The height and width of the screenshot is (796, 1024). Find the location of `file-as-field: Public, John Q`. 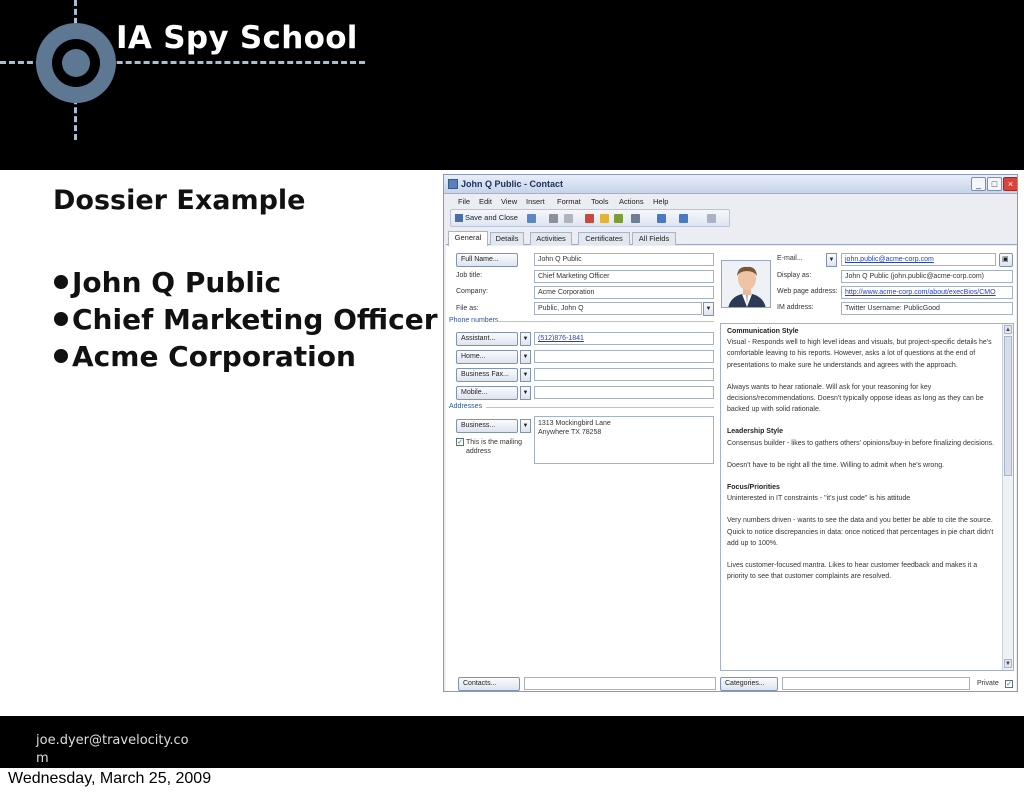

file-as-field: Public, John Q is located at coordinates (618, 308).